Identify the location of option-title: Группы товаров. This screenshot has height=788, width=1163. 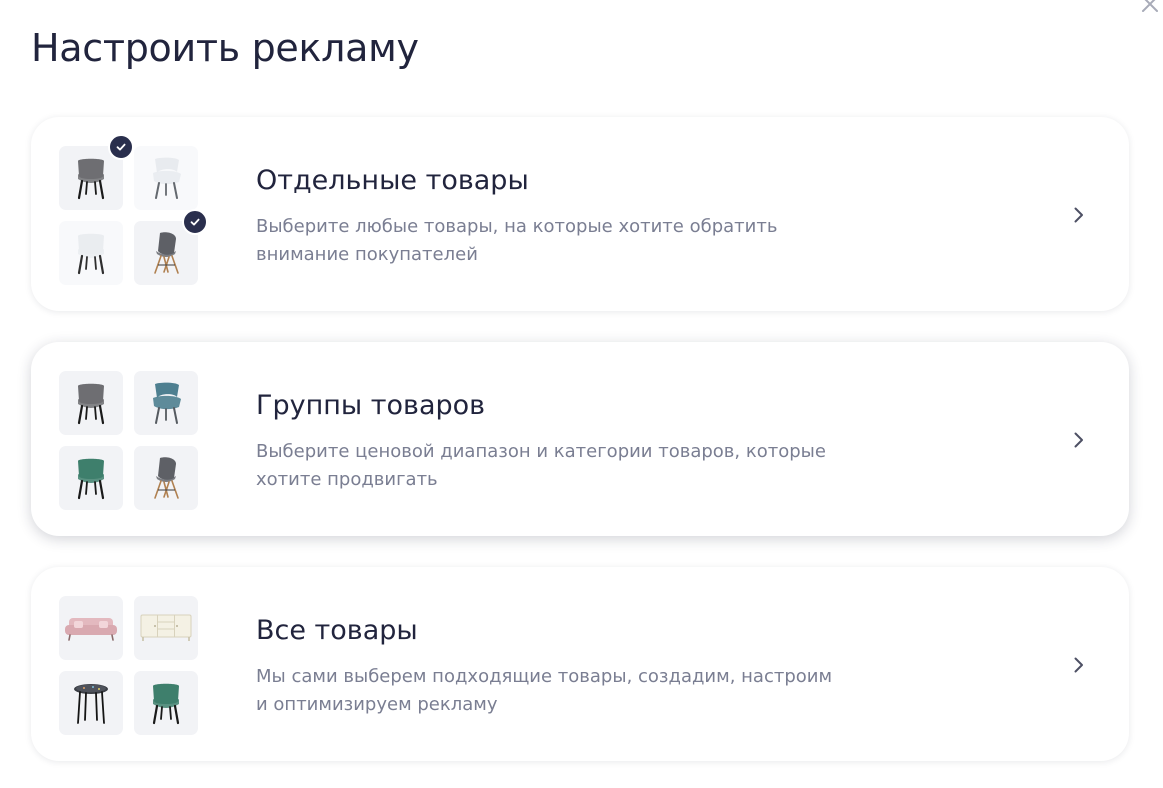
(371, 405).